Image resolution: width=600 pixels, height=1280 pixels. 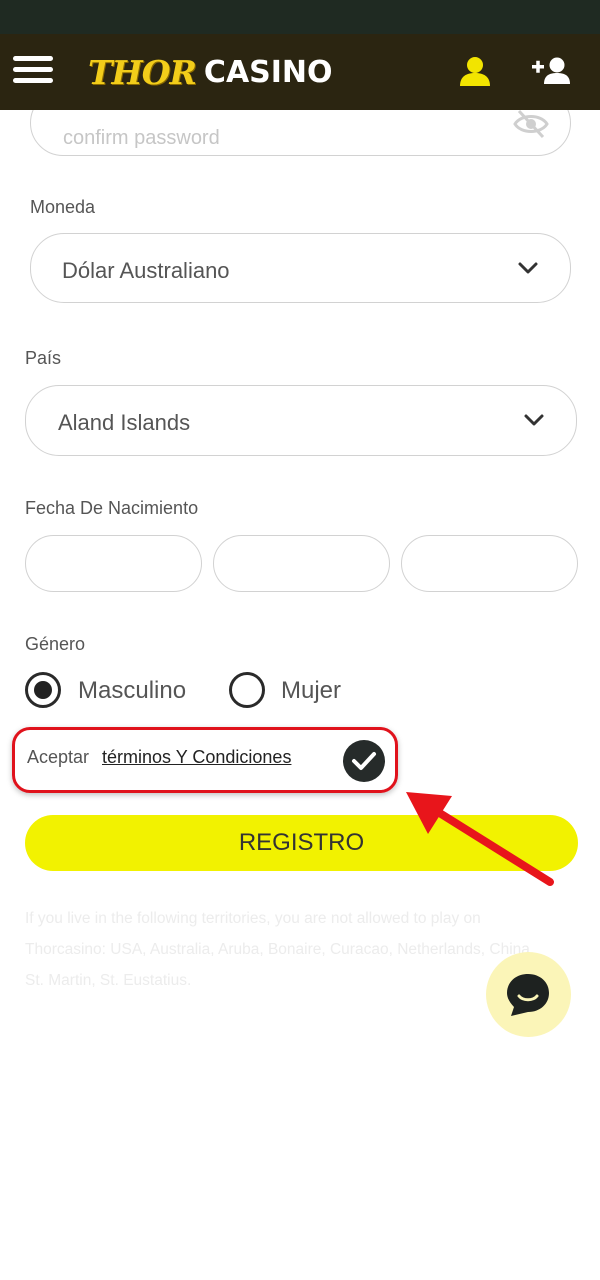 What do you see at coordinates (247, 690) in the screenshot?
I see `gender-female-radio` at bounding box center [247, 690].